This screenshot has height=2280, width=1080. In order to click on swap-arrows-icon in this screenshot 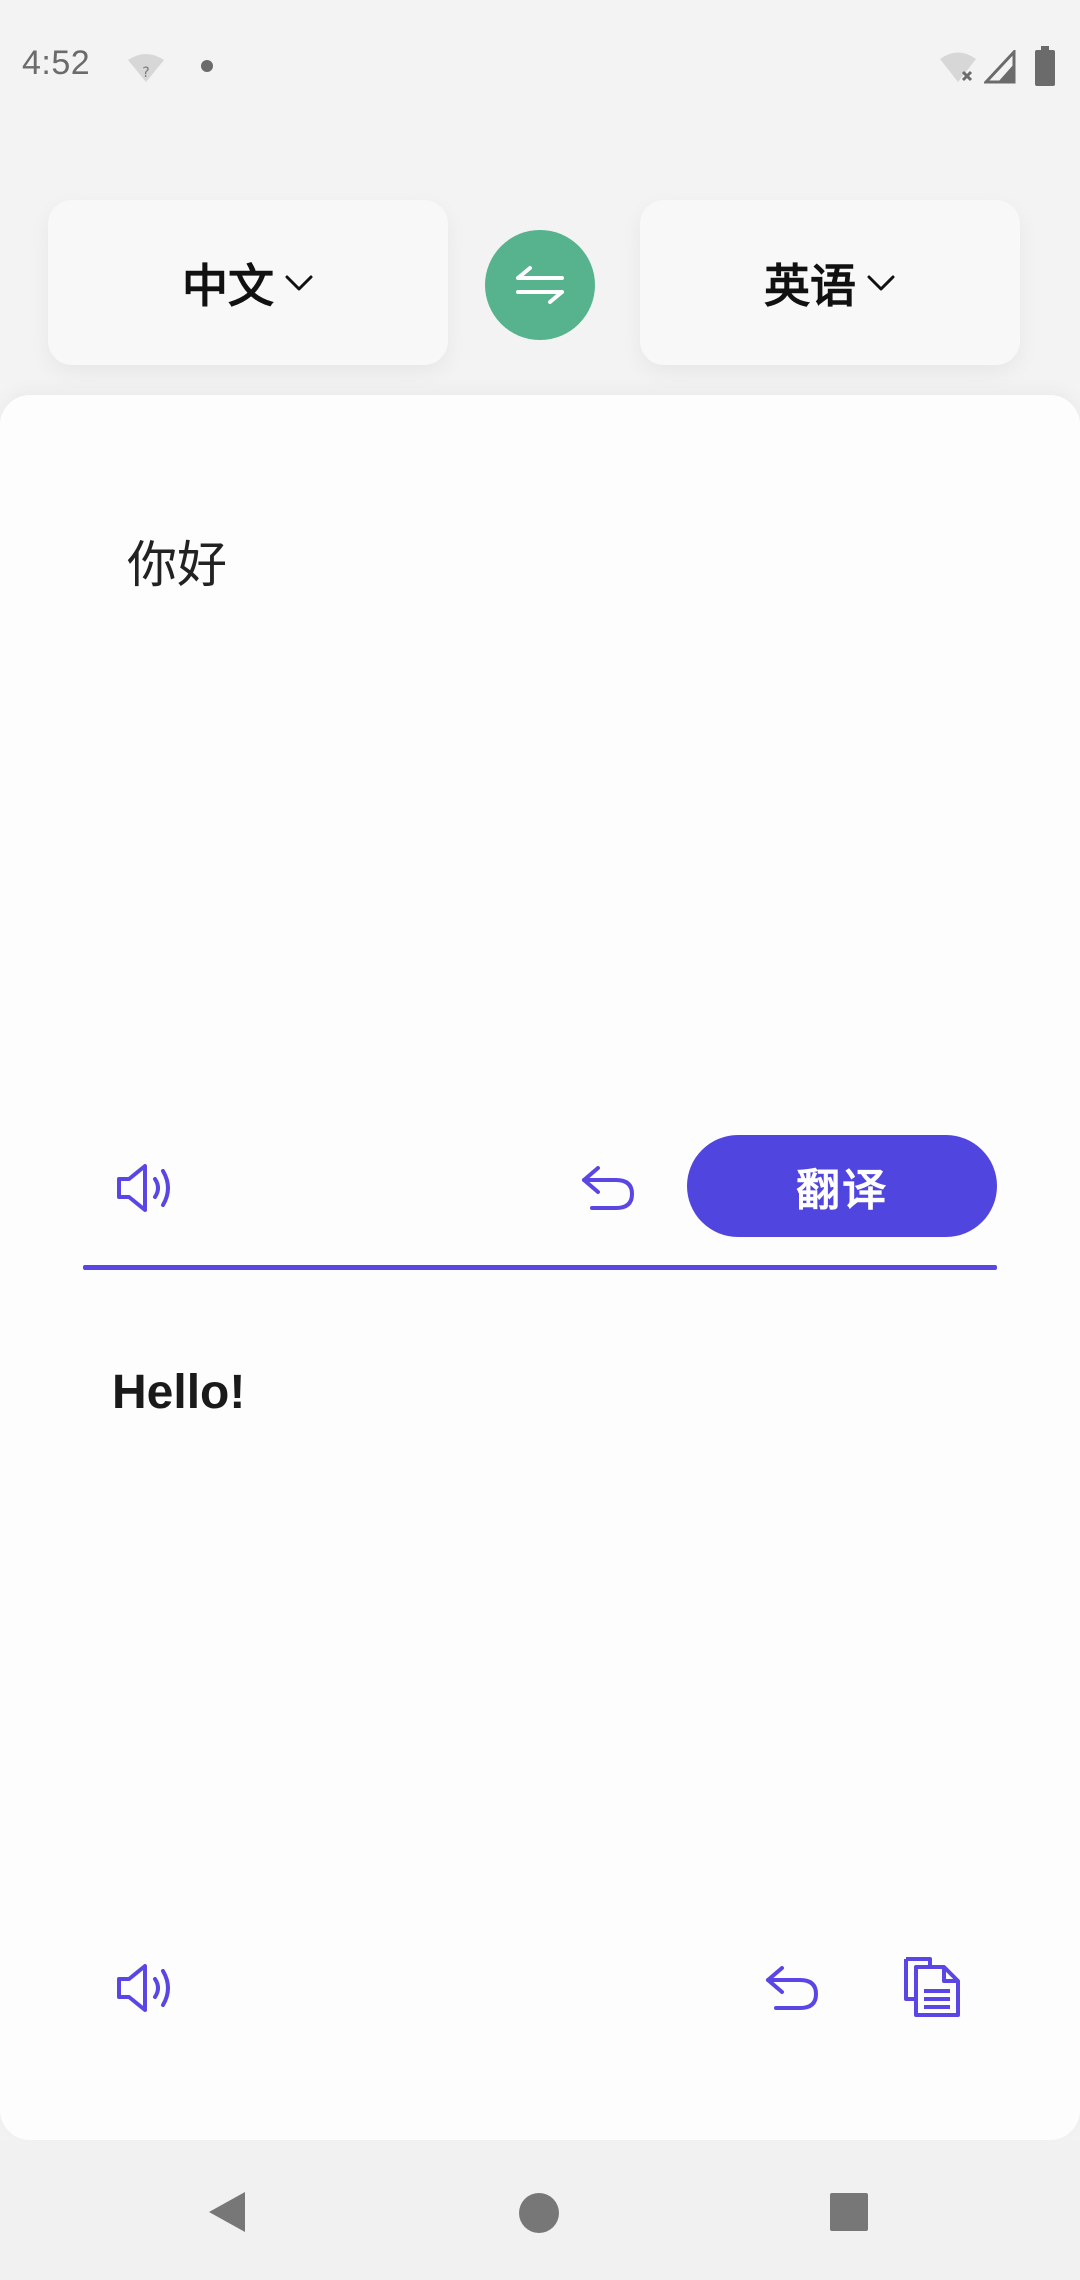, I will do `click(540, 285)`.